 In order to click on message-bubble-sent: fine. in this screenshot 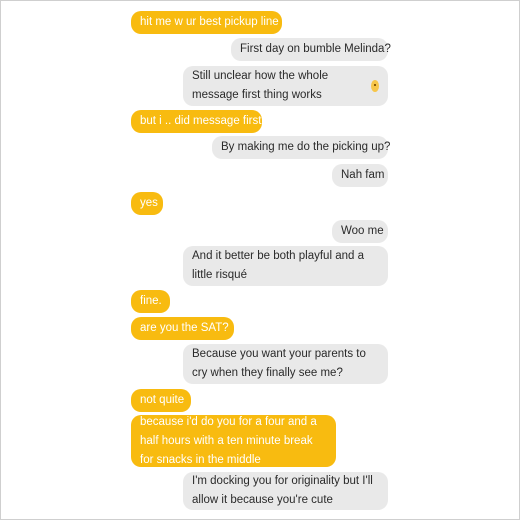, I will do `click(150, 301)`.